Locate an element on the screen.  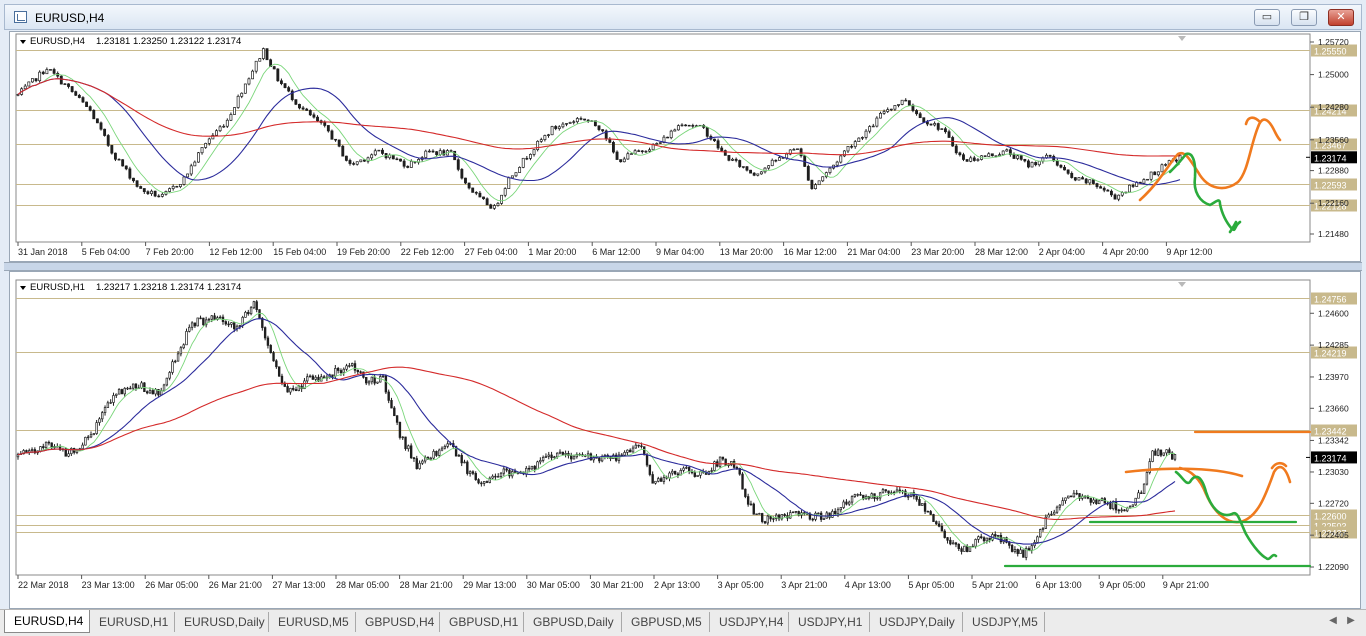
x-tick-label: 30 Mar 21:00 is located at coordinates (616, 585).